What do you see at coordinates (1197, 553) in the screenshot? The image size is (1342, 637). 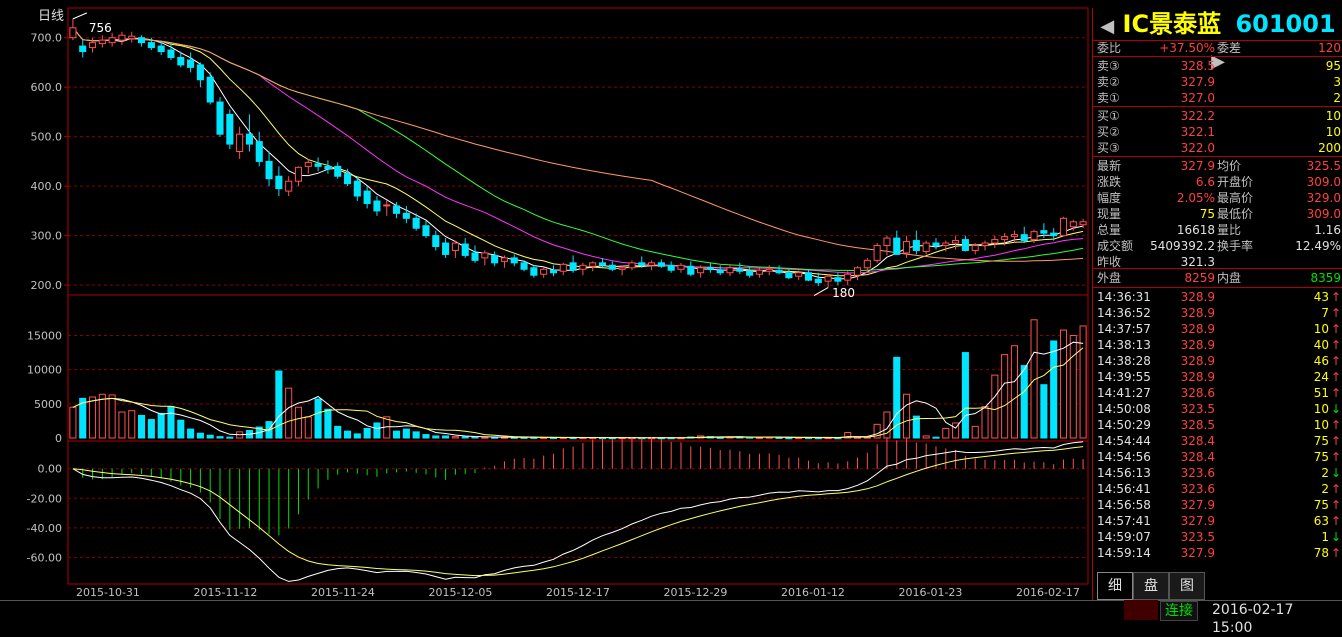 I see `tick-price: 327.9` at bounding box center [1197, 553].